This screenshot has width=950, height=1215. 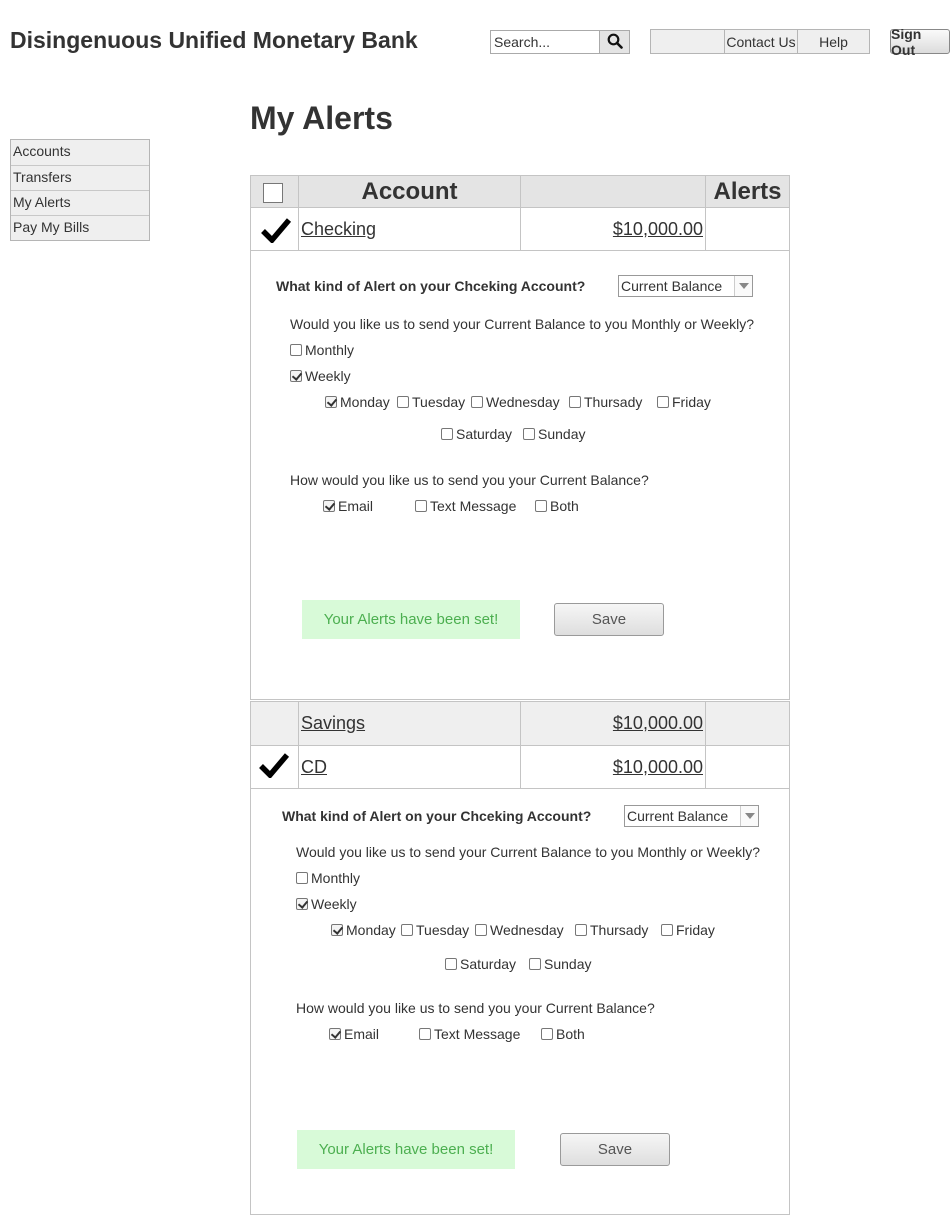 What do you see at coordinates (743, 286) in the screenshot?
I see `chevron-down-icon` at bounding box center [743, 286].